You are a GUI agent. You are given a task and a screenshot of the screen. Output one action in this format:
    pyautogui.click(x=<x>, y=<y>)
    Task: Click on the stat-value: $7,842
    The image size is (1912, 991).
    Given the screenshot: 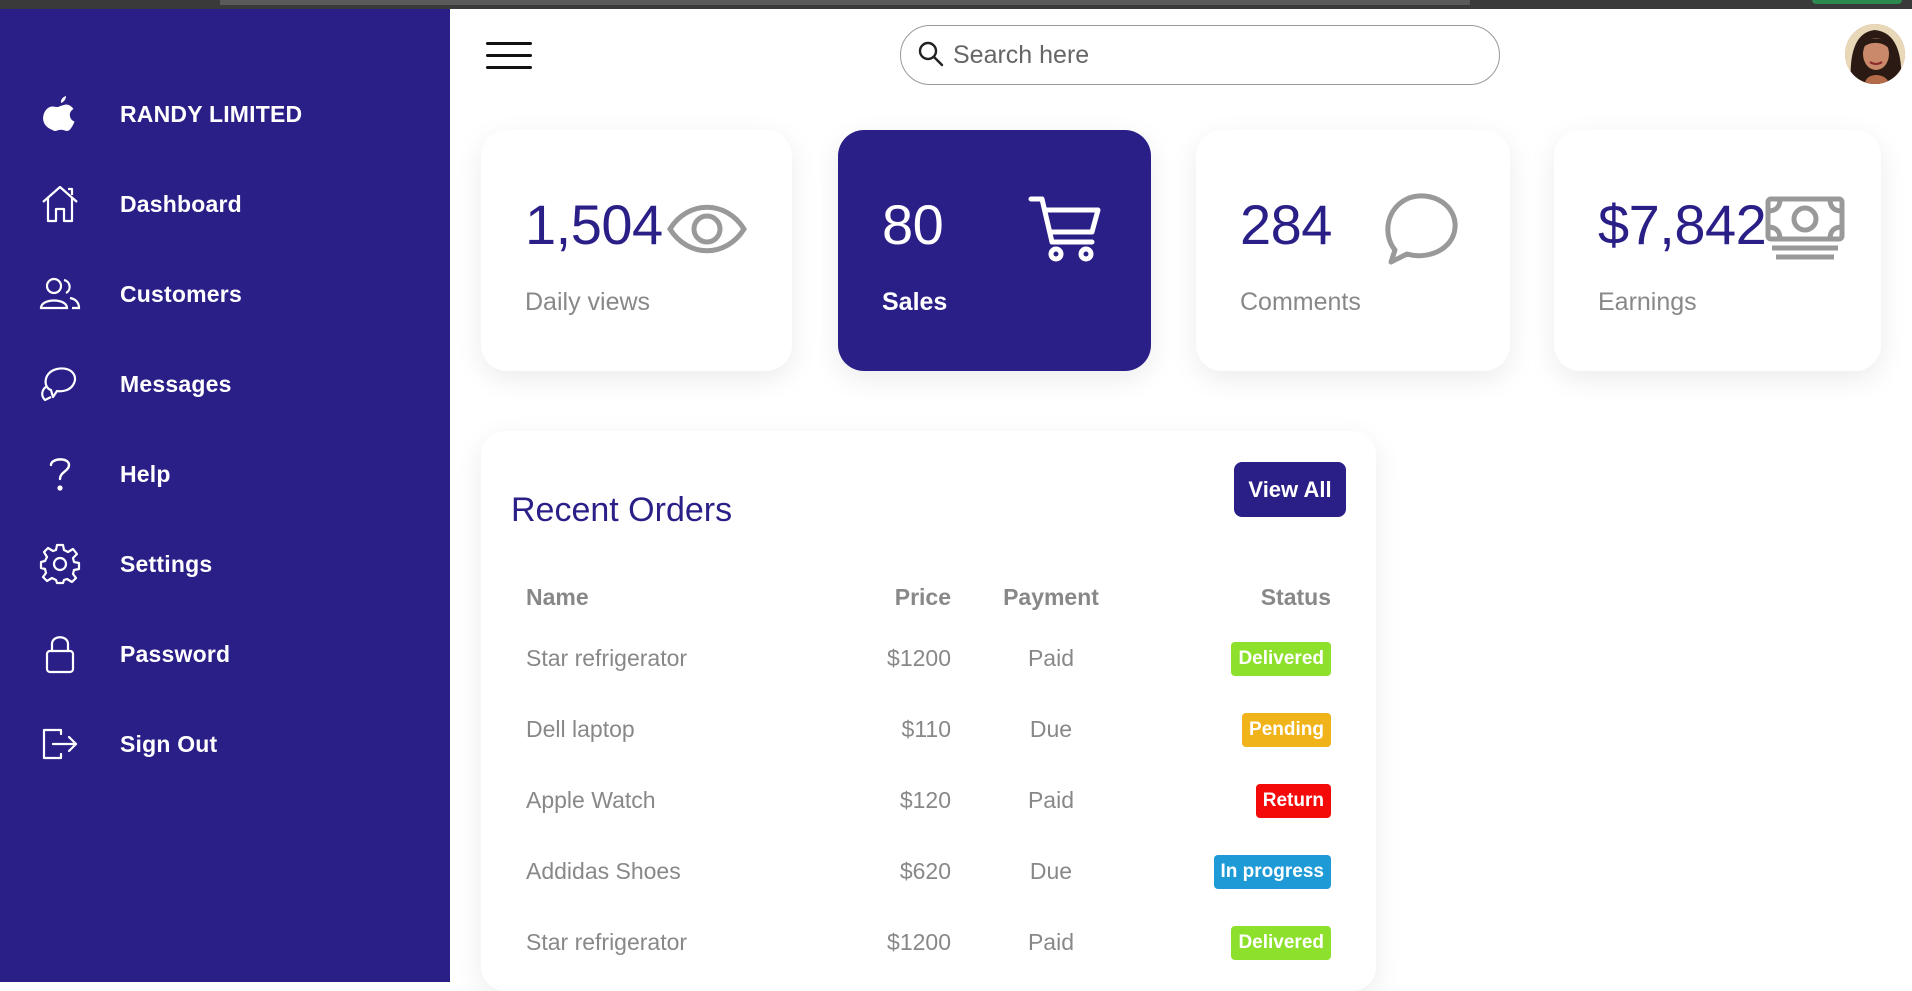 What is the action you would take?
    pyautogui.click(x=1682, y=224)
    